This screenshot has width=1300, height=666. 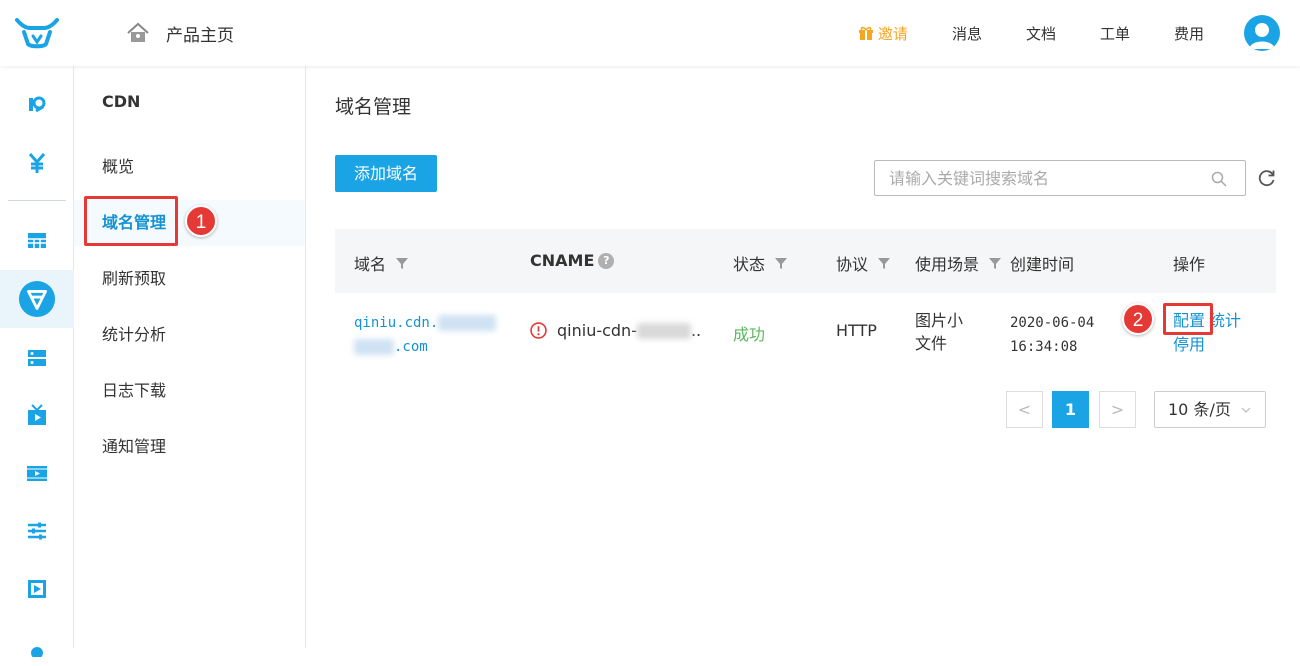 What do you see at coordinates (189, 447) in the screenshot?
I see `sidebar-item-notifications: 通知管理` at bounding box center [189, 447].